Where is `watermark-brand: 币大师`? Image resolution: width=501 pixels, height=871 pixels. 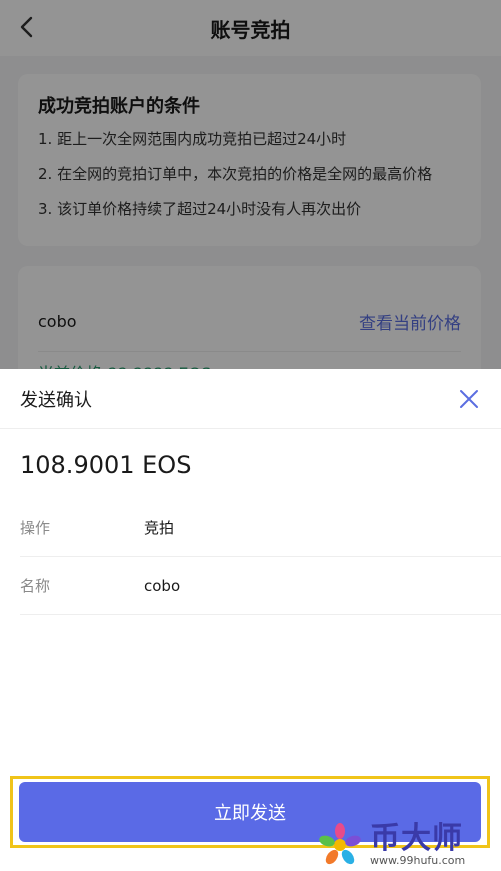
watermark-brand: 币大师 is located at coordinates (416, 838).